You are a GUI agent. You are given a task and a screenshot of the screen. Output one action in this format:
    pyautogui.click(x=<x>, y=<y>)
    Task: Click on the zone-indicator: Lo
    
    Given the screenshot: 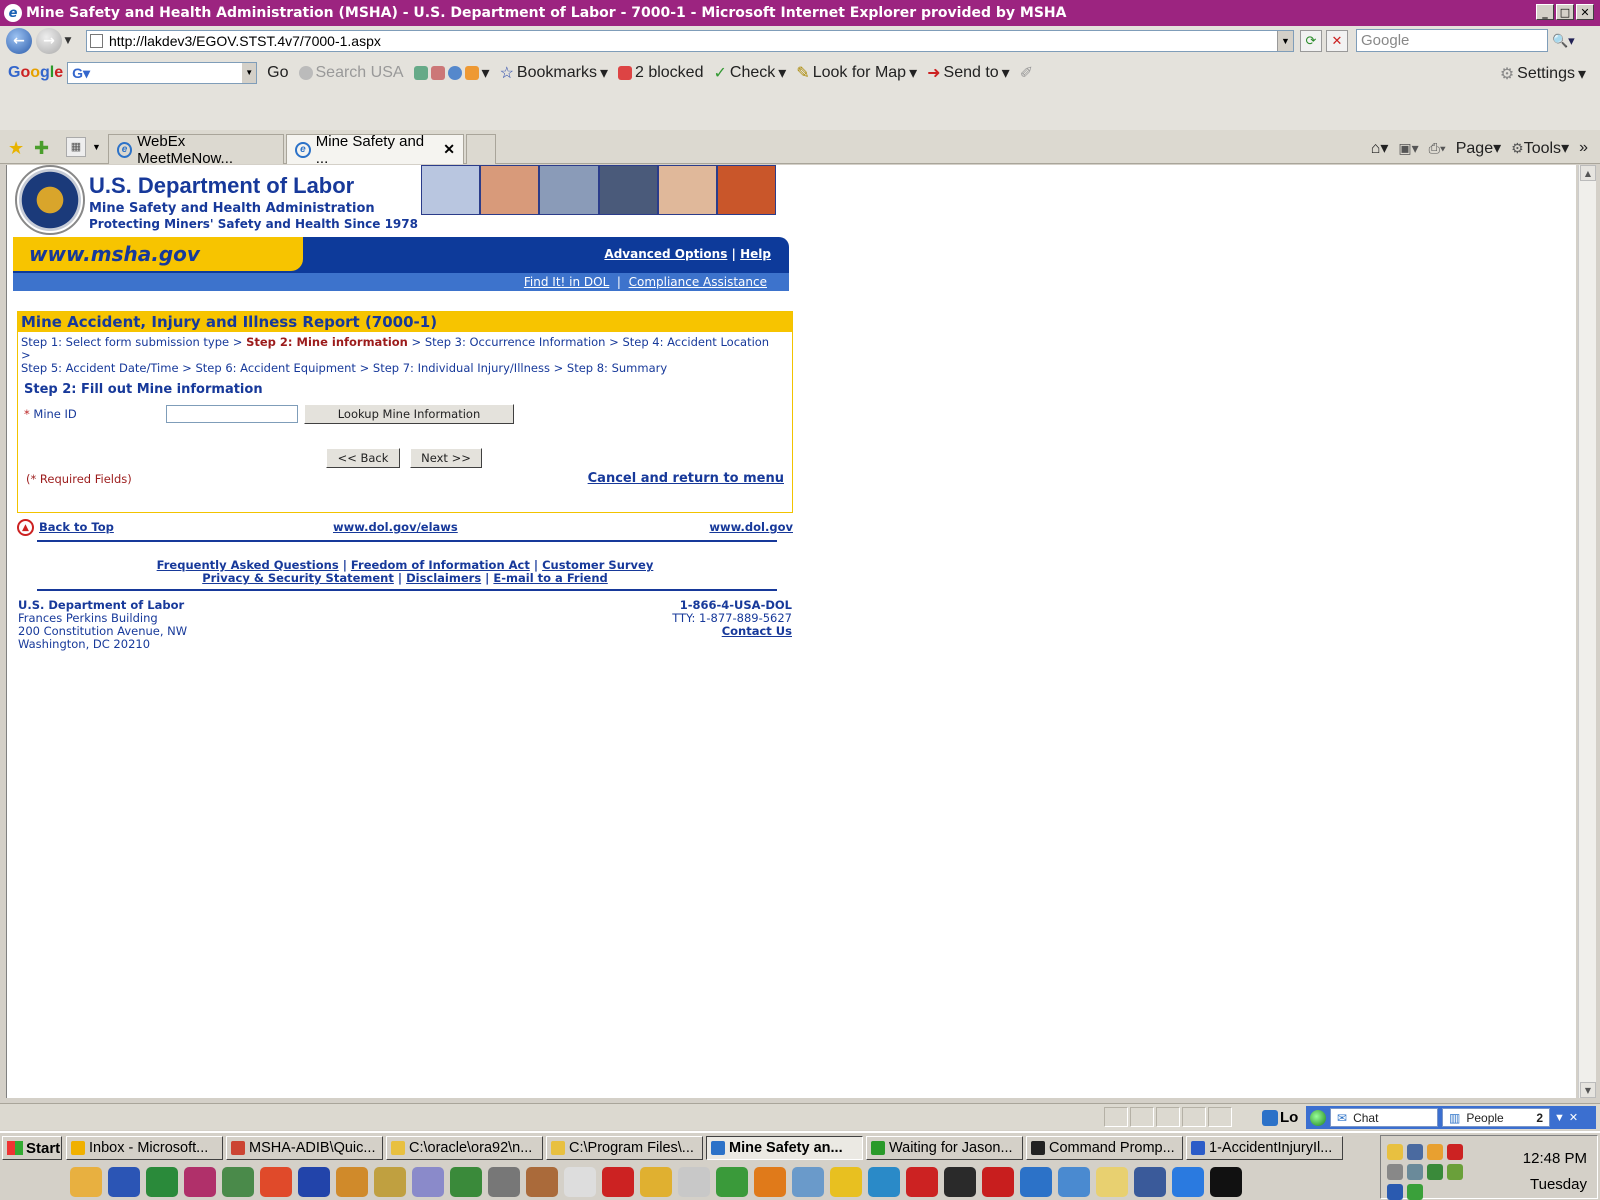 What is the action you would take?
    pyautogui.click(x=1280, y=1118)
    